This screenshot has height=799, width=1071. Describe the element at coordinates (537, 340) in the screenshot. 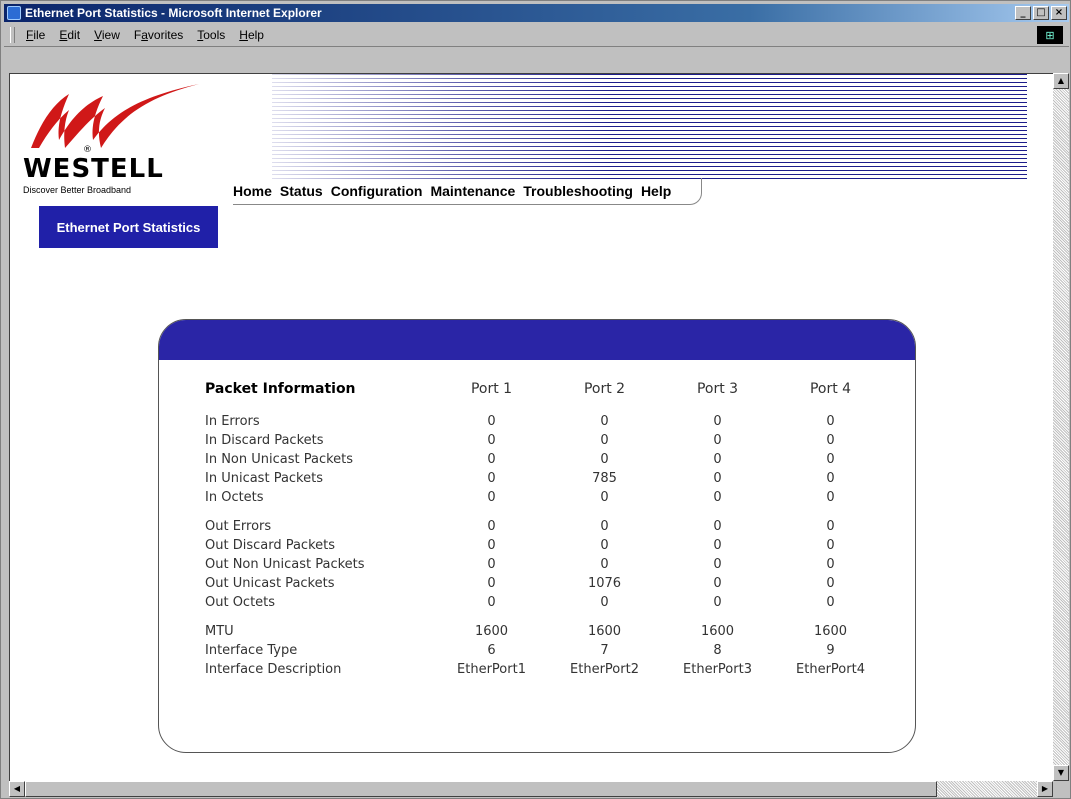

I see `stats-panel-header` at that location.